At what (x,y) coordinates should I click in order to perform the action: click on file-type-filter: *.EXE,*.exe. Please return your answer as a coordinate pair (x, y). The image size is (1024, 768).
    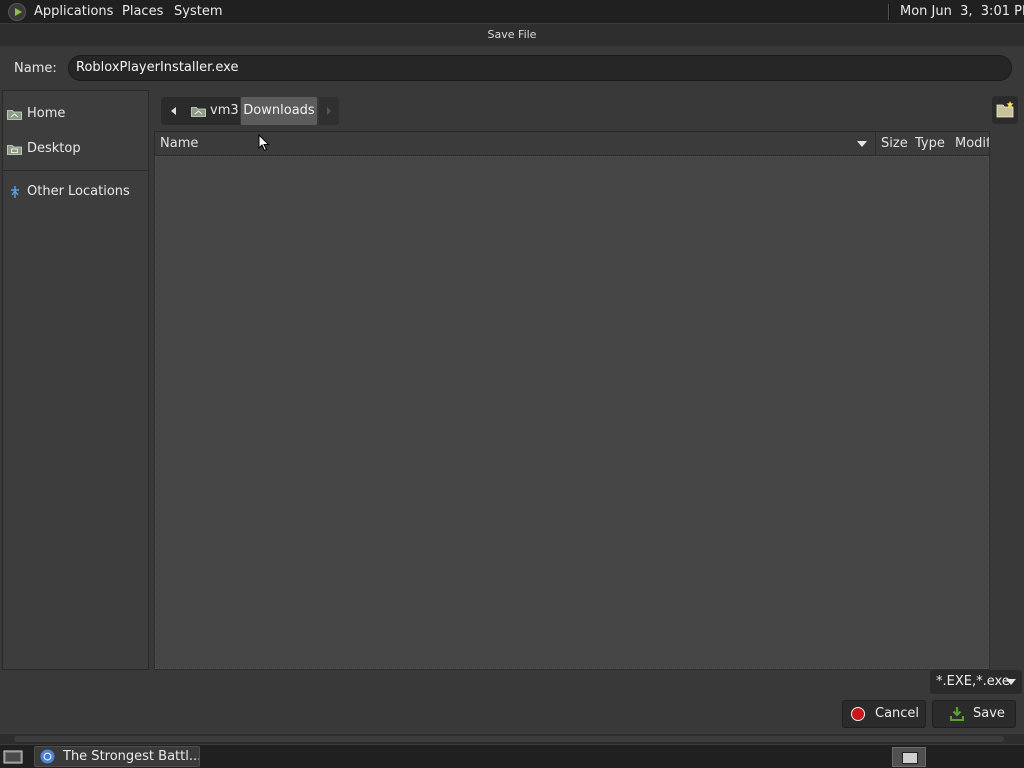
    Looking at the image, I should click on (976, 682).